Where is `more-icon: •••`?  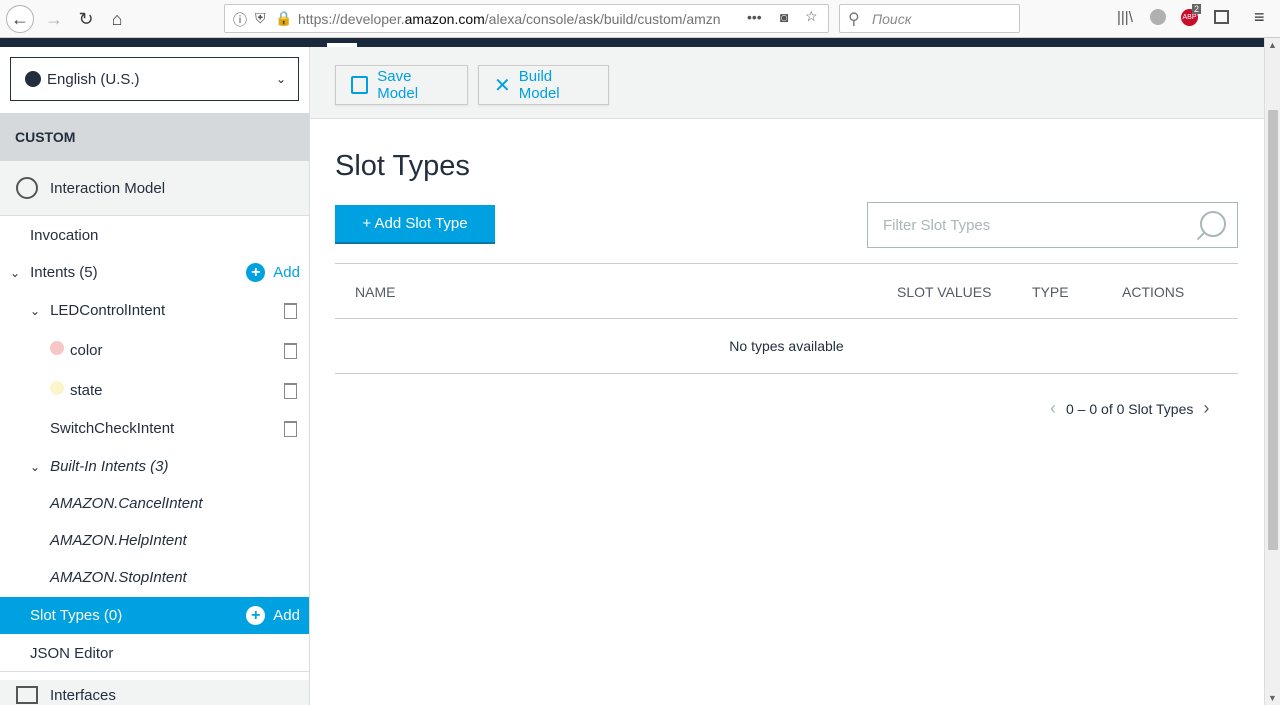 more-icon: ••• is located at coordinates (754, 17).